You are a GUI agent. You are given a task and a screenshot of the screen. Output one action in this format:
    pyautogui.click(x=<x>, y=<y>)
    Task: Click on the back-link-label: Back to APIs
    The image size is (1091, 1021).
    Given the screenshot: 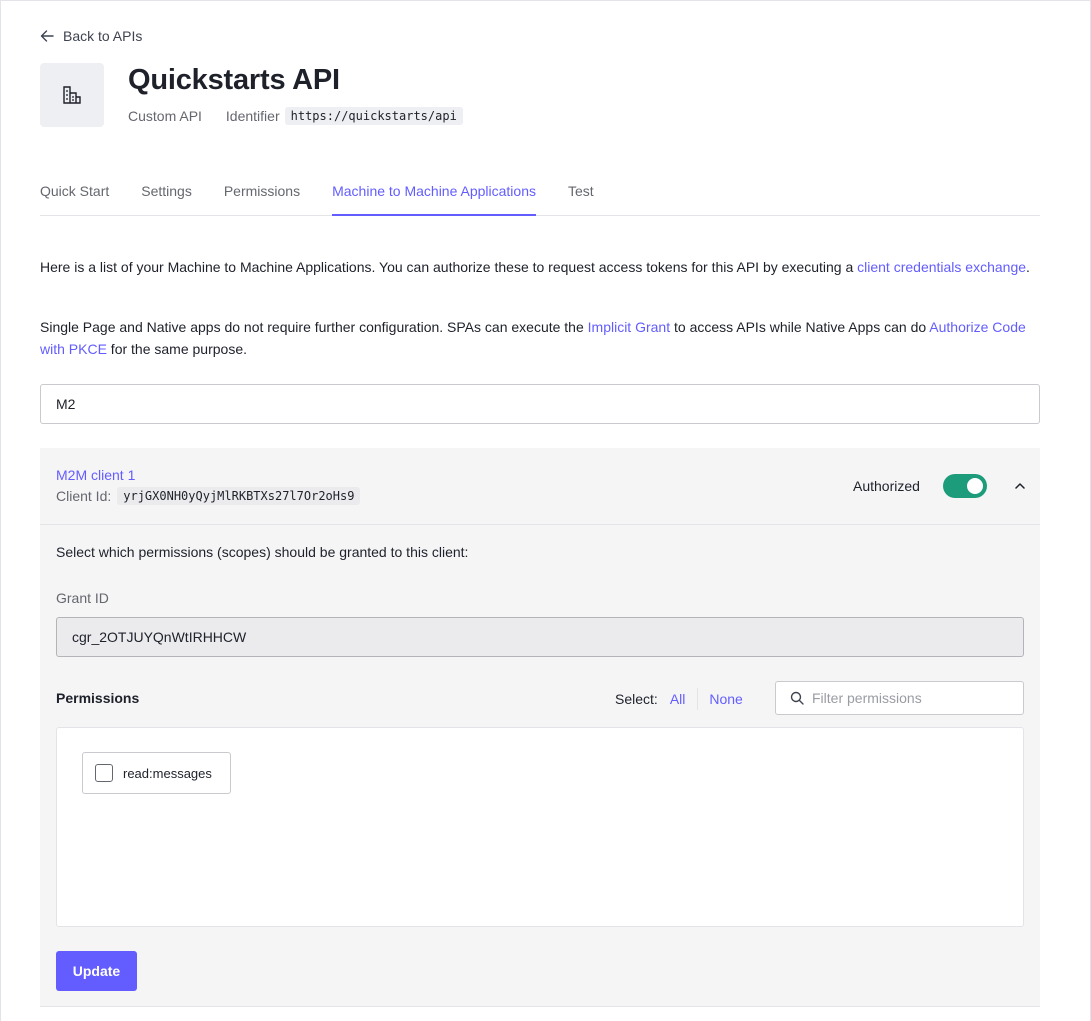 What is the action you would take?
    pyautogui.click(x=102, y=36)
    